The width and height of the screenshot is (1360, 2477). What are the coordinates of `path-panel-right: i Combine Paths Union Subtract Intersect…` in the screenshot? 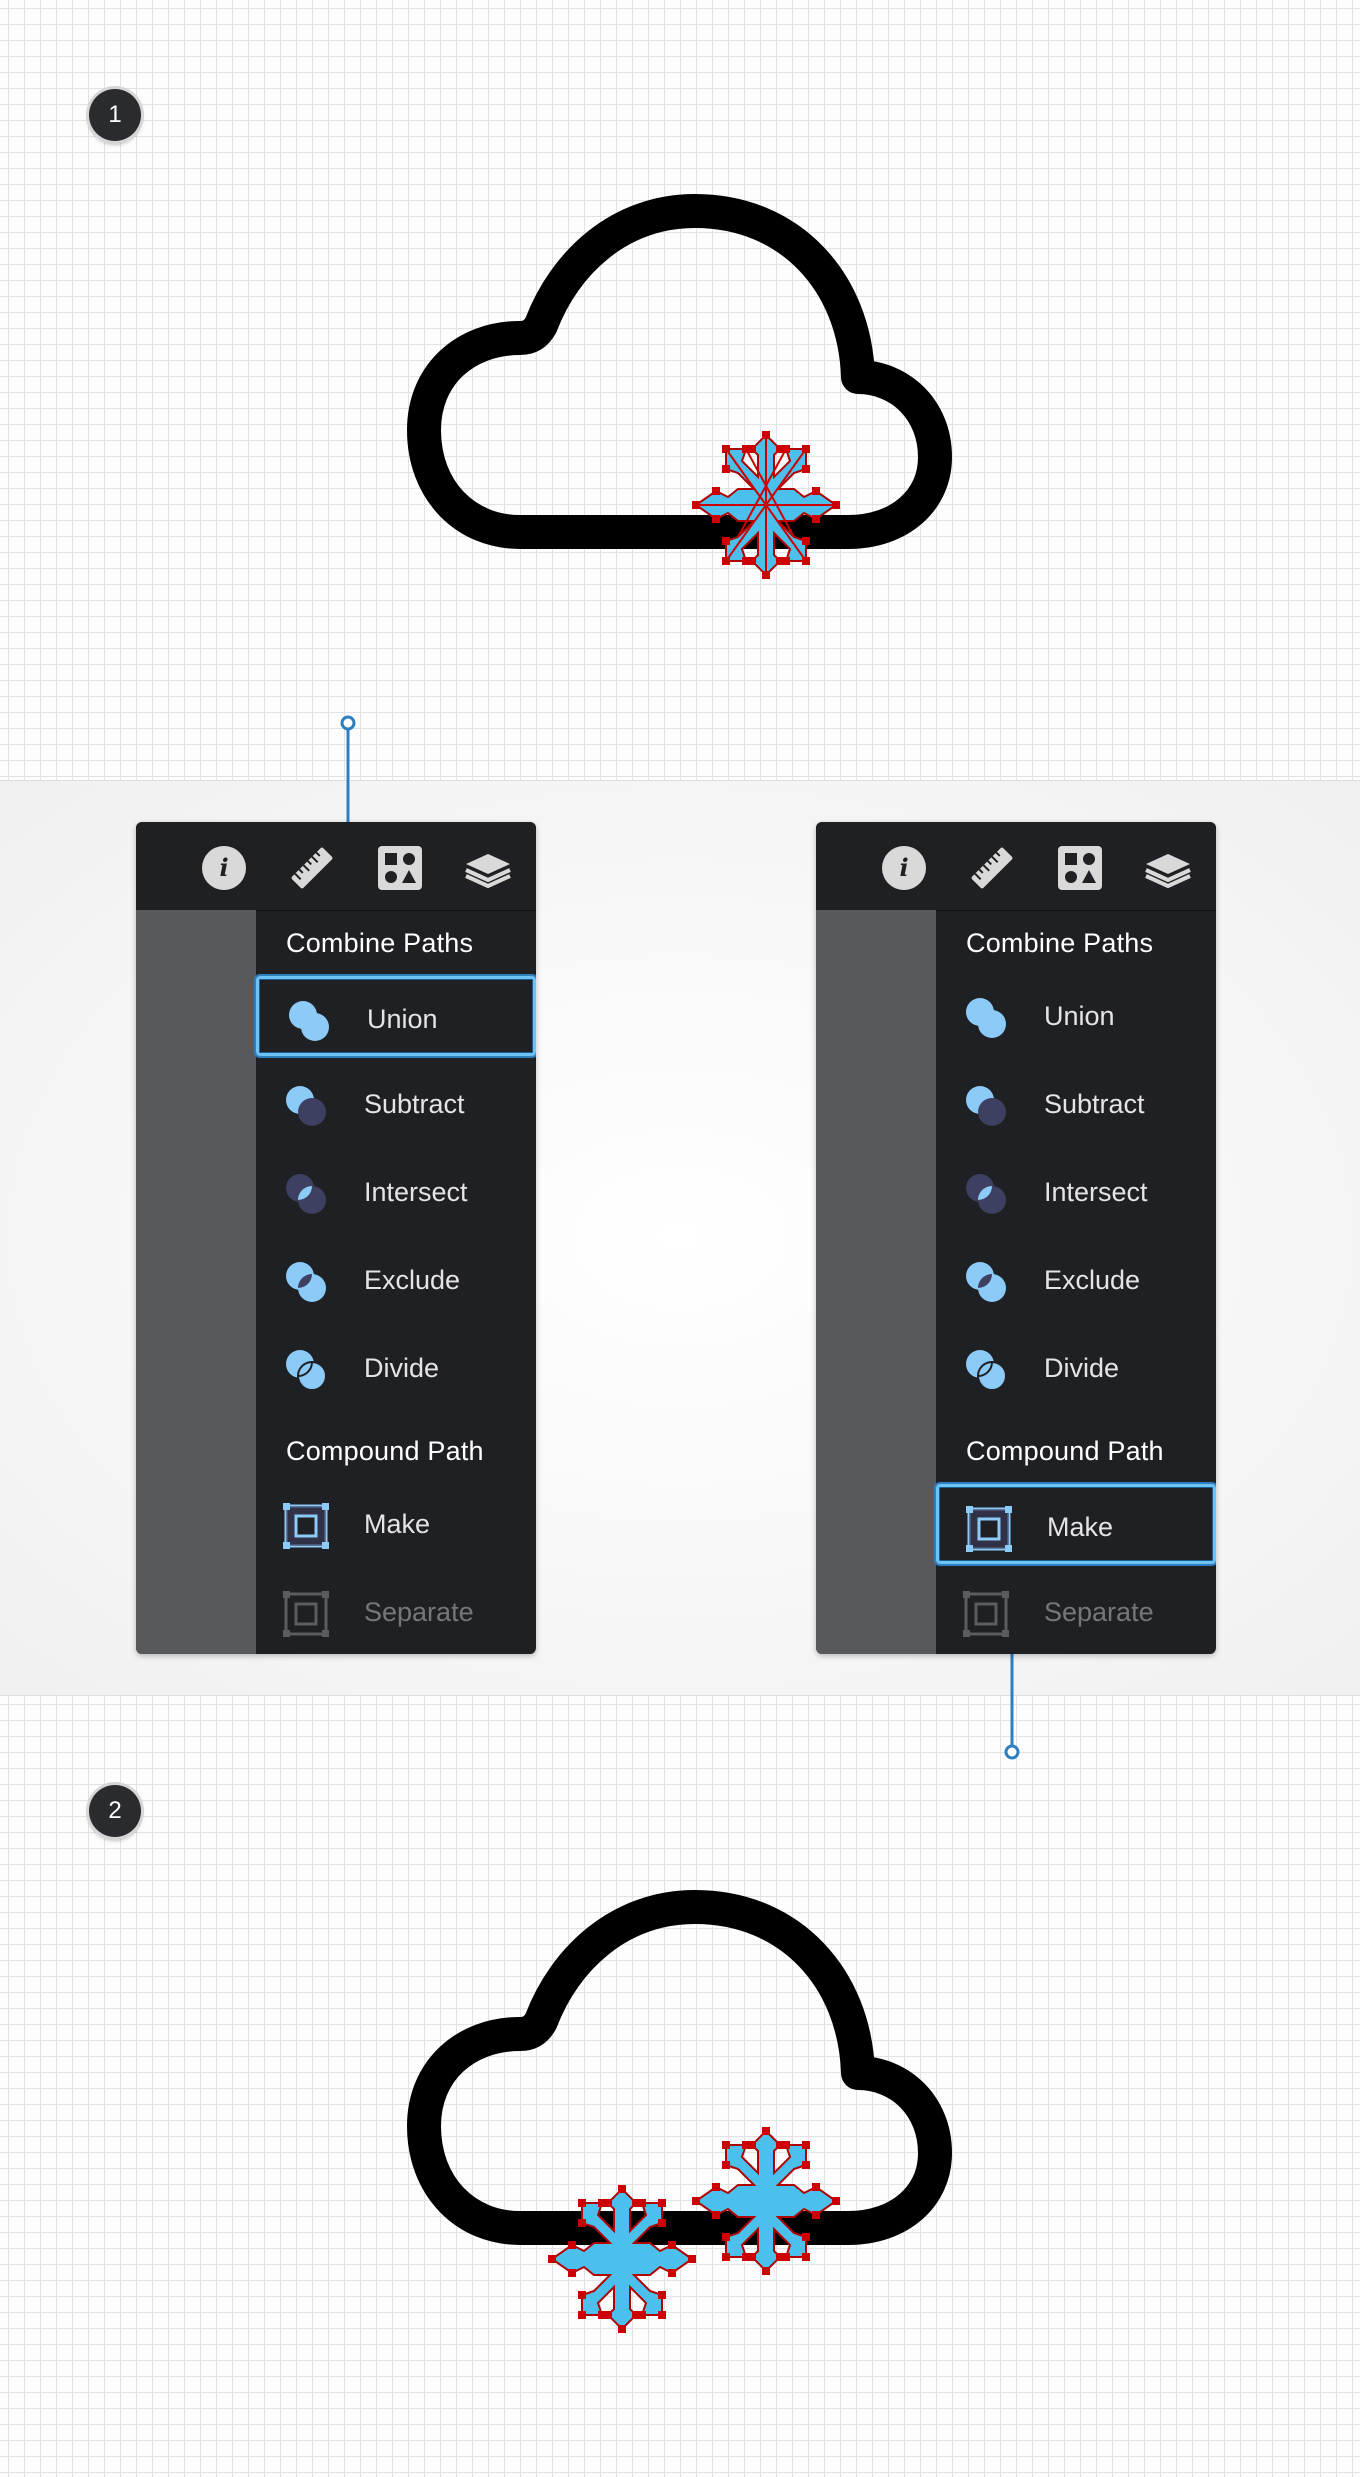 It's located at (1016, 1238).